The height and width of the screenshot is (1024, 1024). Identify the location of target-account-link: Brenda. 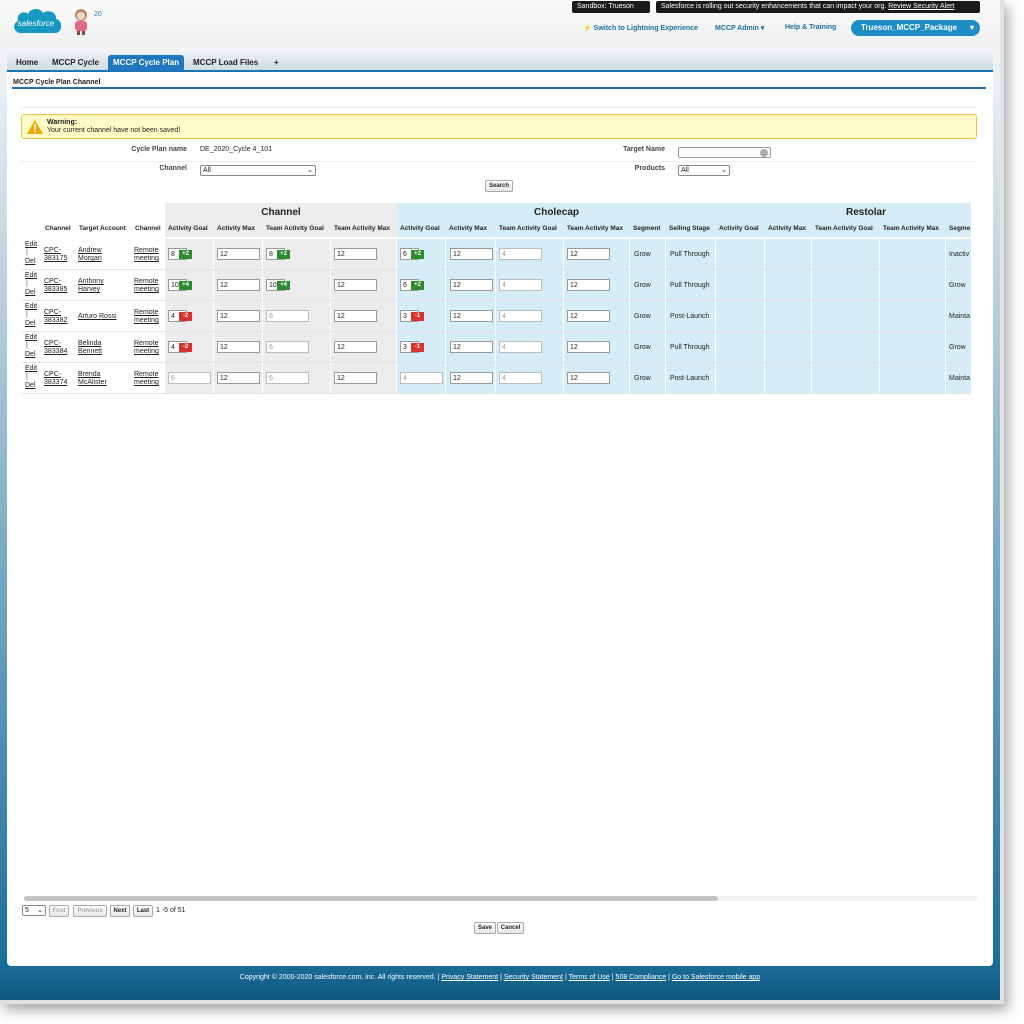
(89, 375).